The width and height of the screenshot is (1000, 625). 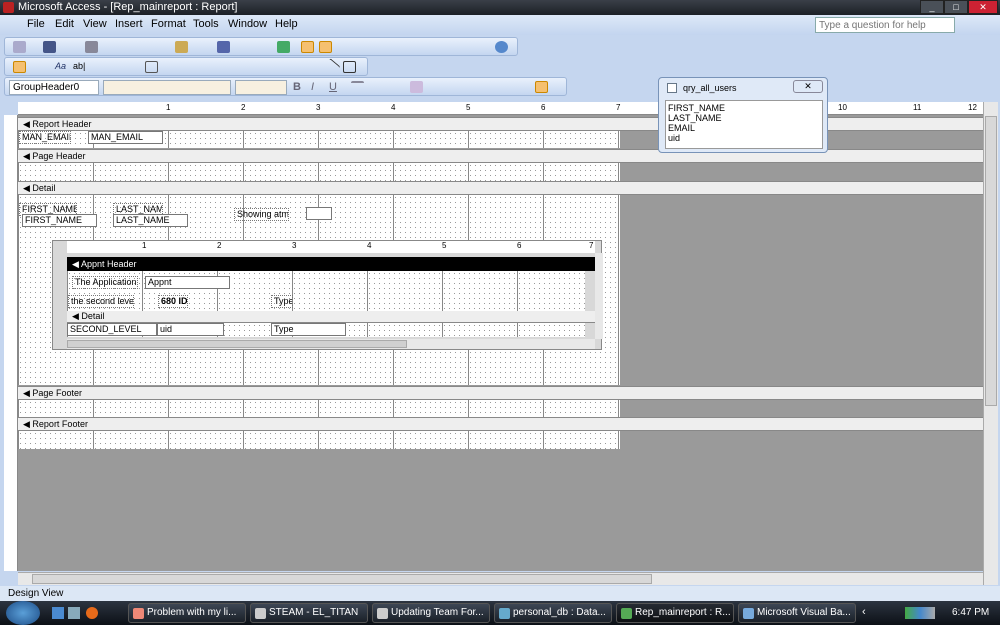 What do you see at coordinates (500, 393) in the screenshot?
I see `section-page-footer: ◀ Page Footer` at bounding box center [500, 393].